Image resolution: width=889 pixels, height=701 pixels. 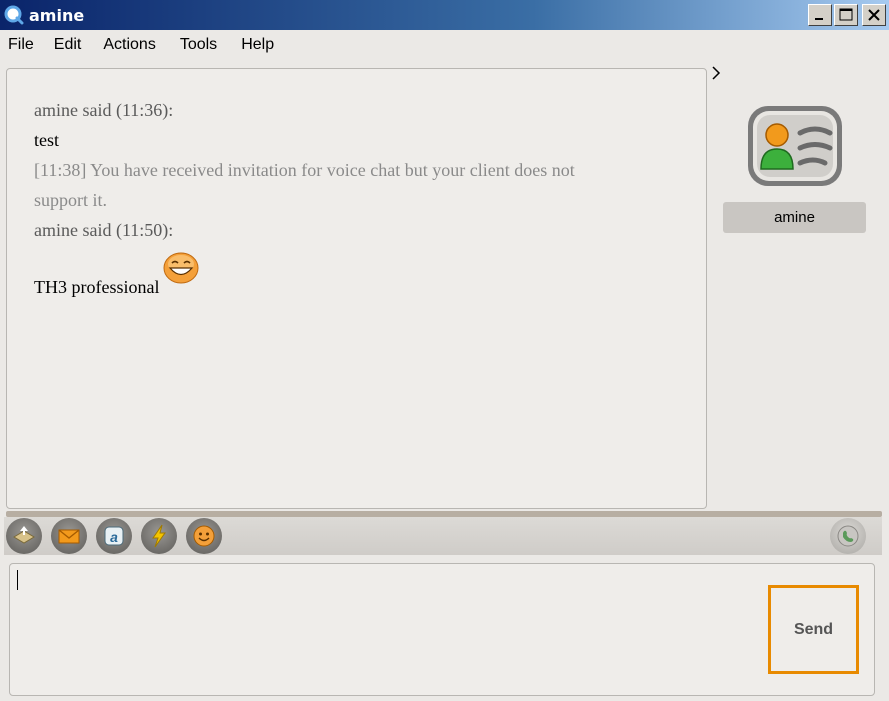 I want to click on file-transfer-icon, so click(x=24, y=535).